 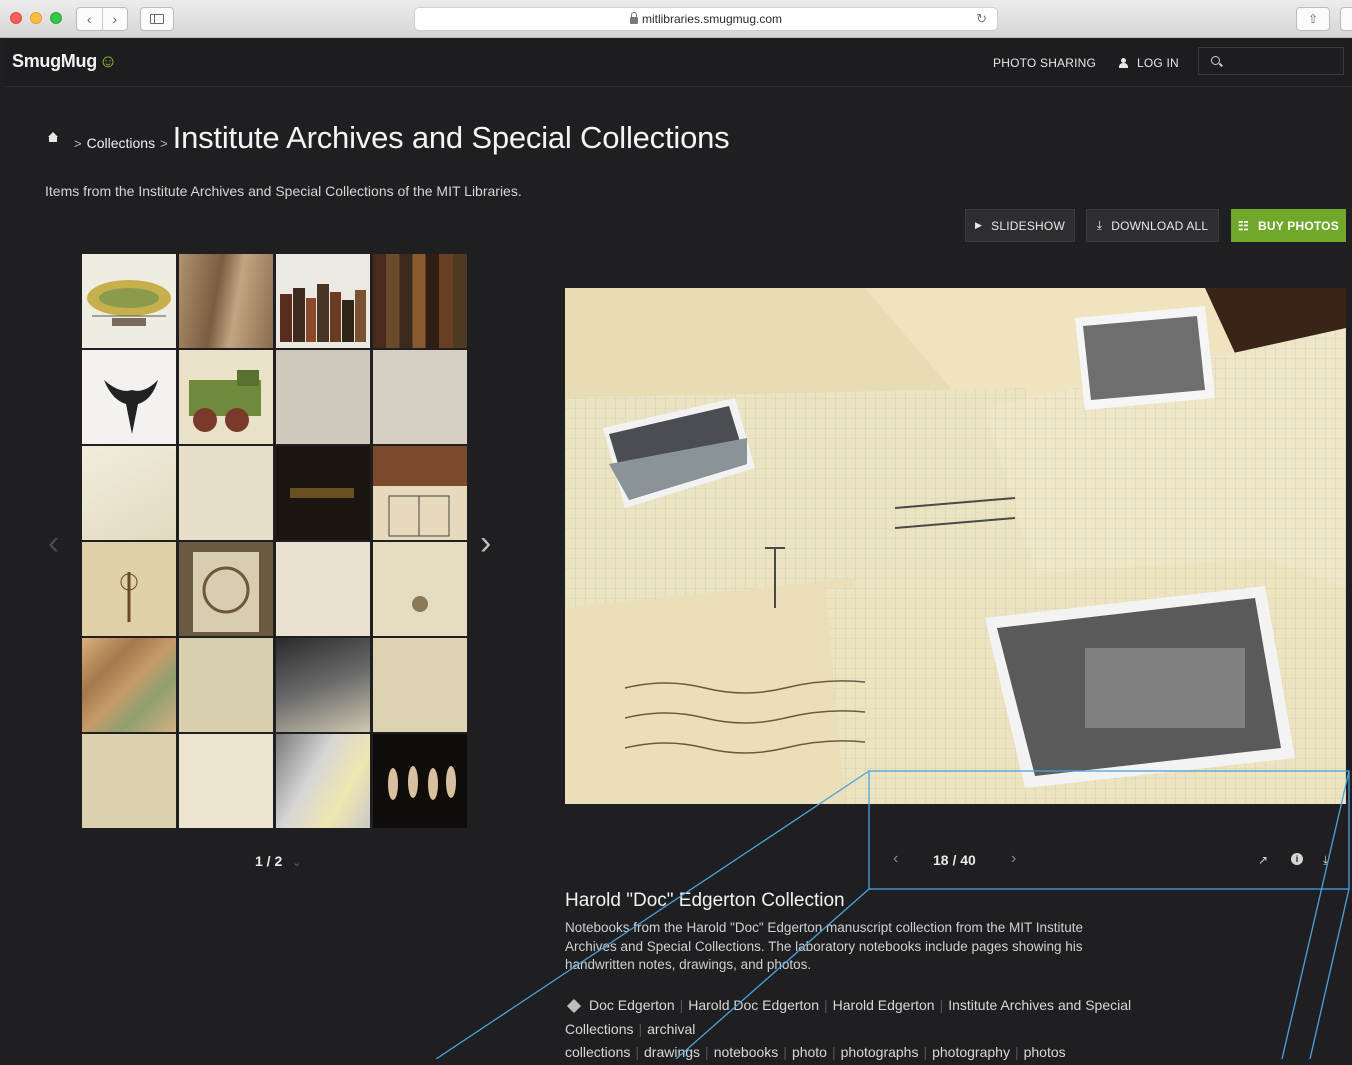 I want to click on browser-toolbar: ‹ › mitlibraries.smugmug.com ↻ ⇧, so click(x=676, y=19).